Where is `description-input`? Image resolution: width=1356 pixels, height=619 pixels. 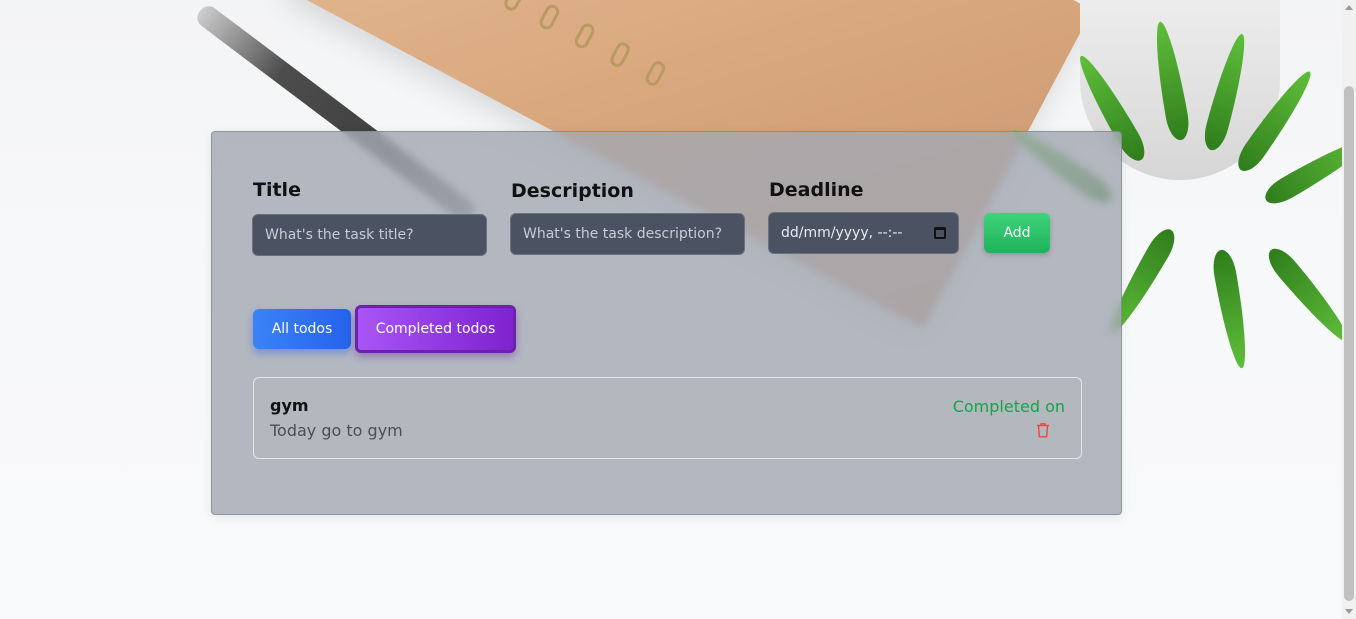
description-input is located at coordinates (627, 234).